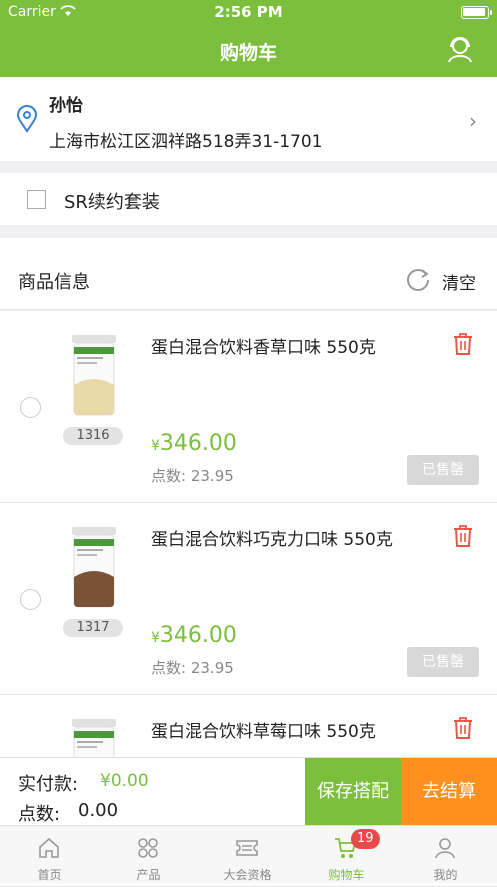  Describe the element at coordinates (248, 199) in the screenshot. I see `sr-option-row: SR续约套装` at that location.